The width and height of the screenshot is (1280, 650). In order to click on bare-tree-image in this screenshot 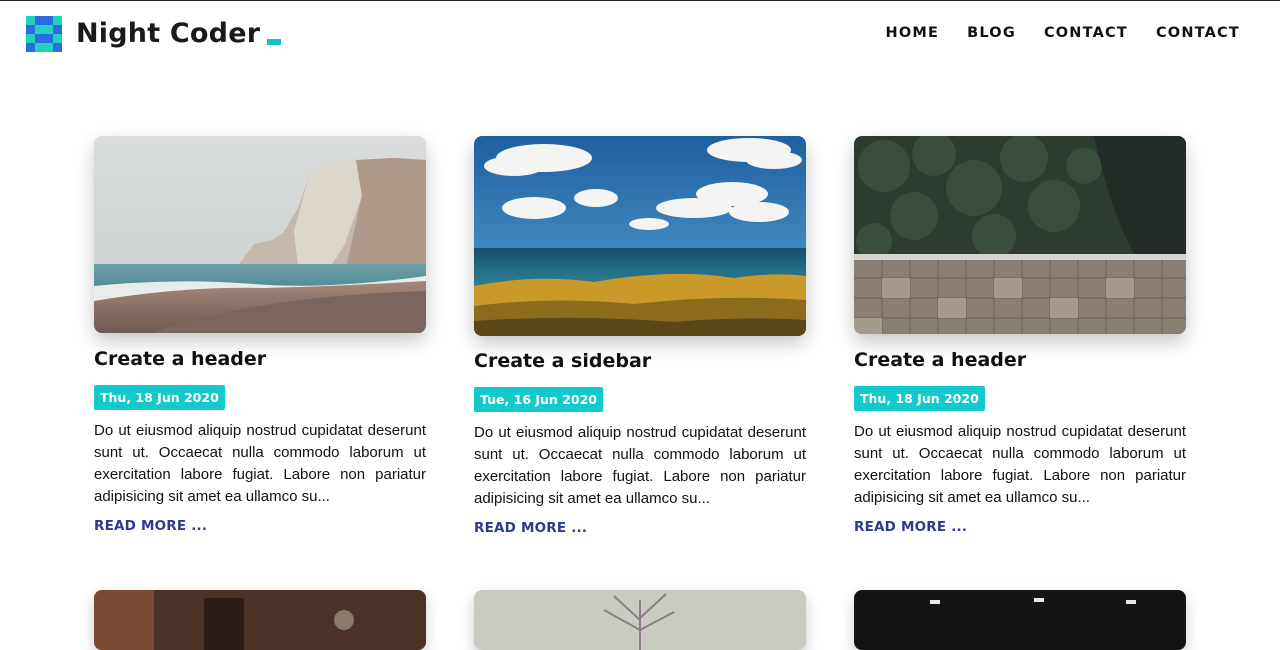, I will do `click(640, 620)`.